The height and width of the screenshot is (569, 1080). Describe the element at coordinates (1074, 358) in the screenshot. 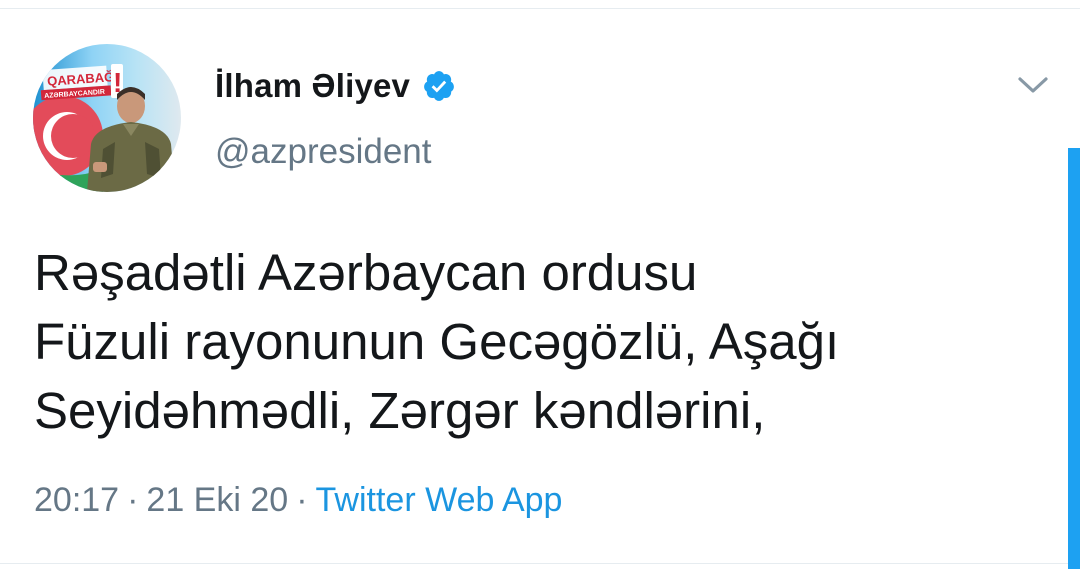

I see `scrollbar-thumb` at that location.